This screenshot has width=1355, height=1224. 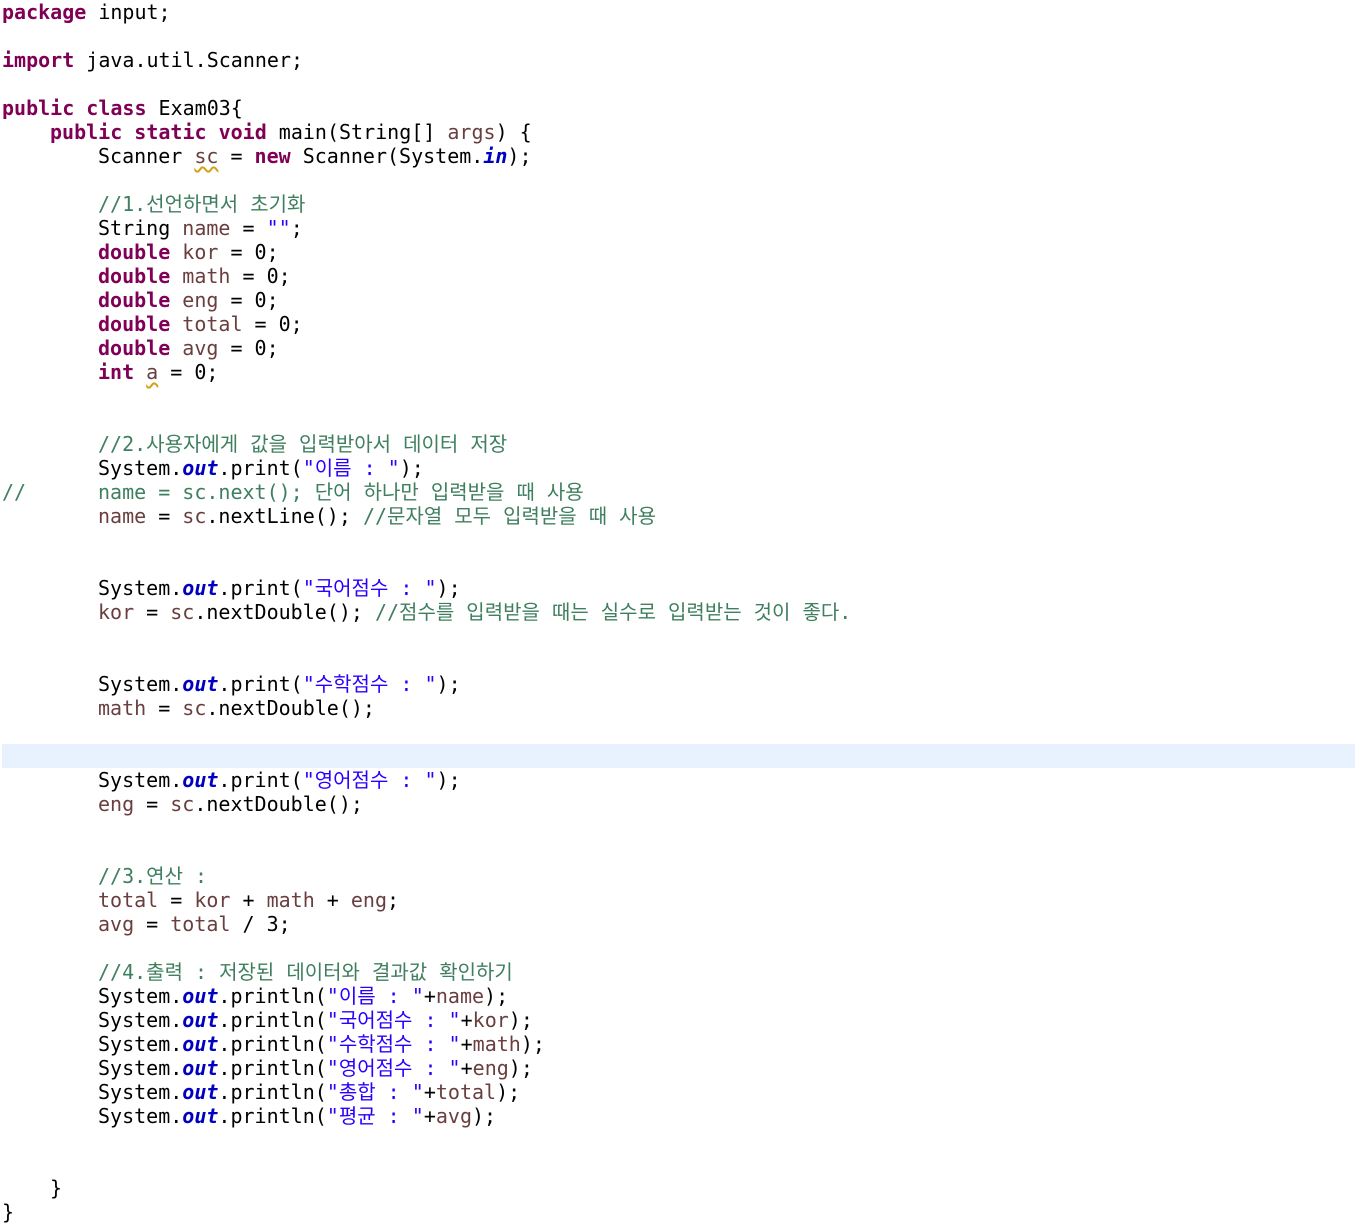 What do you see at coordinates (677, 1116) in the screenshot?
I see `code-line: System.out.println("평균 : "+avg);` at bounding box center [677, 1116].